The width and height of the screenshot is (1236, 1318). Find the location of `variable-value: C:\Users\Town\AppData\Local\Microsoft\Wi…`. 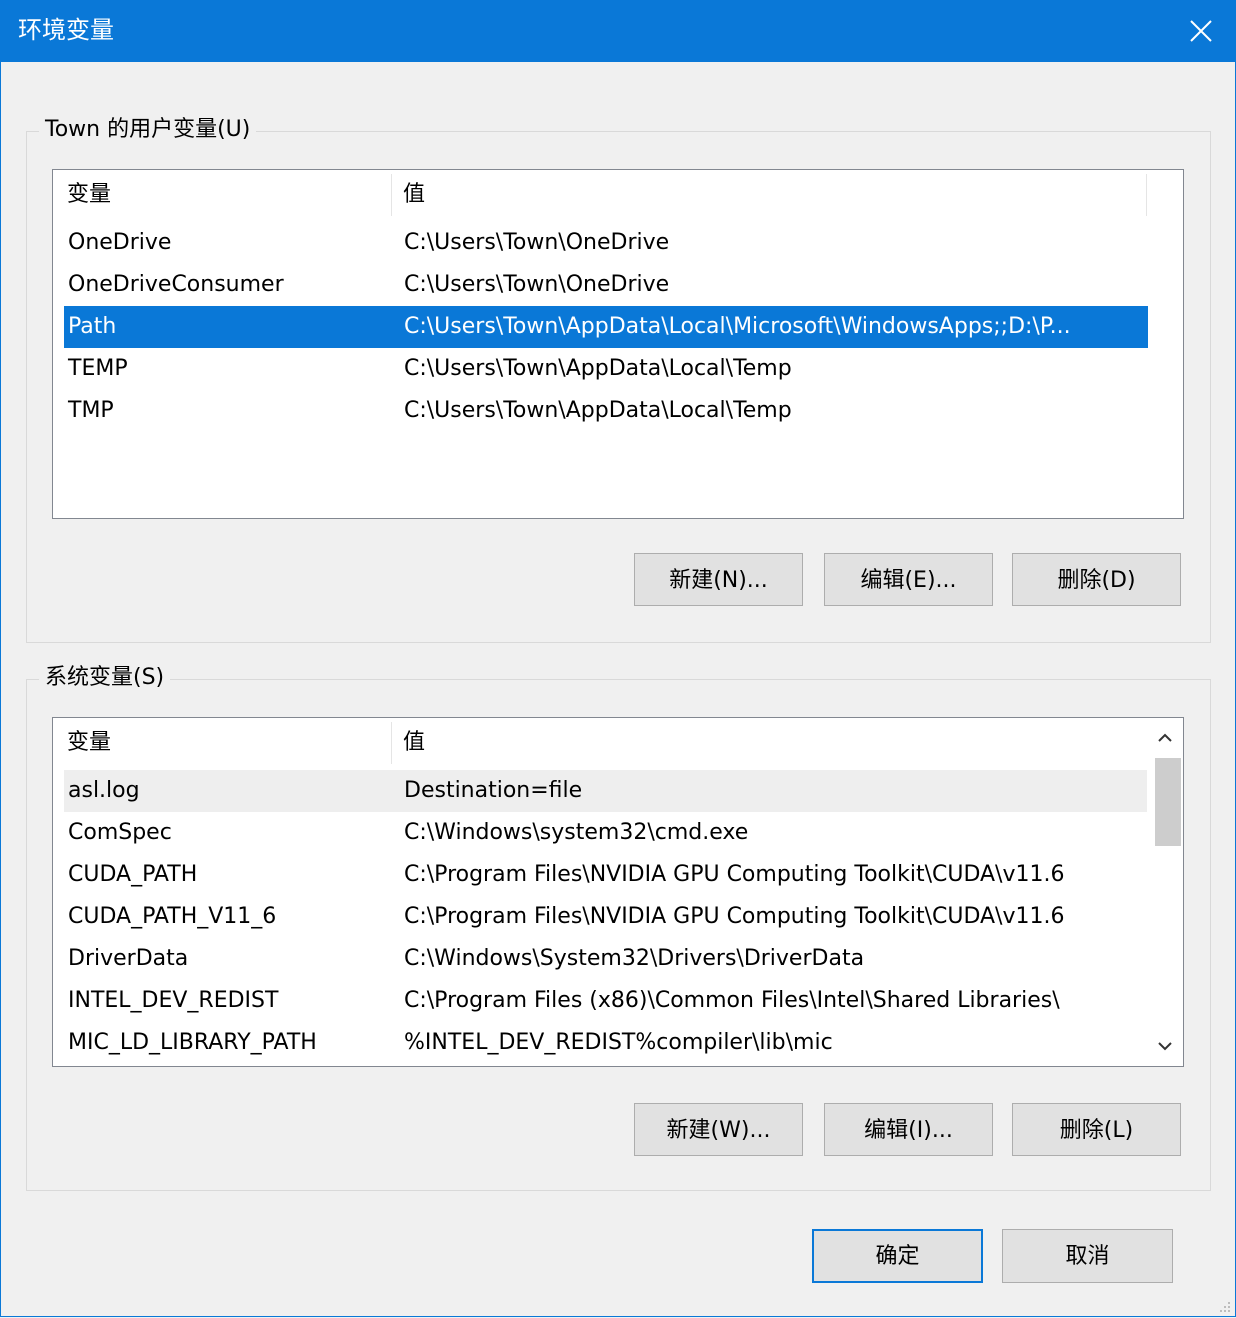

variable-value: C:\Users\Town\AppData\Local\Microsoft\Wi… is located at coordinates (737, 326).